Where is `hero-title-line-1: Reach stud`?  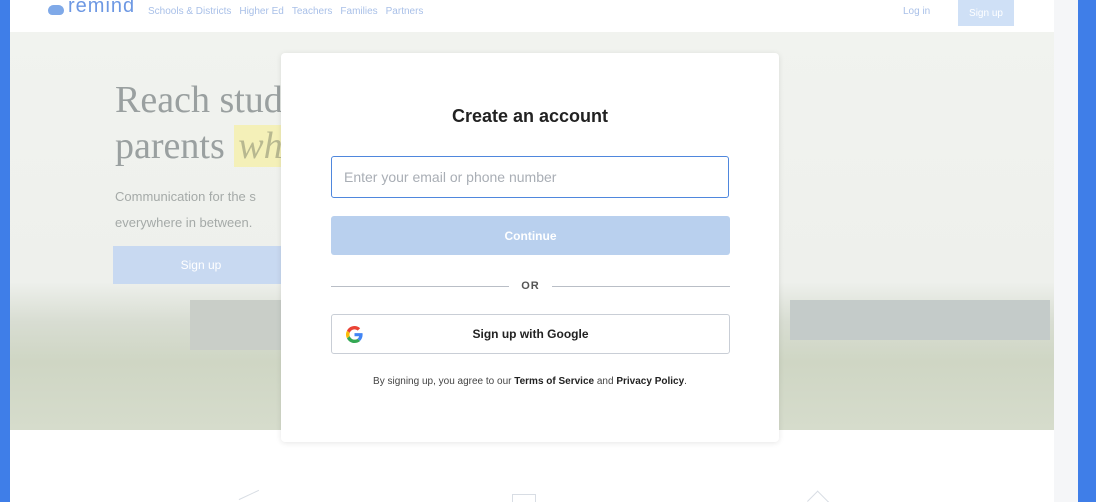
hero-title-line-1: Reach stud is located at coordinates (199, 100).